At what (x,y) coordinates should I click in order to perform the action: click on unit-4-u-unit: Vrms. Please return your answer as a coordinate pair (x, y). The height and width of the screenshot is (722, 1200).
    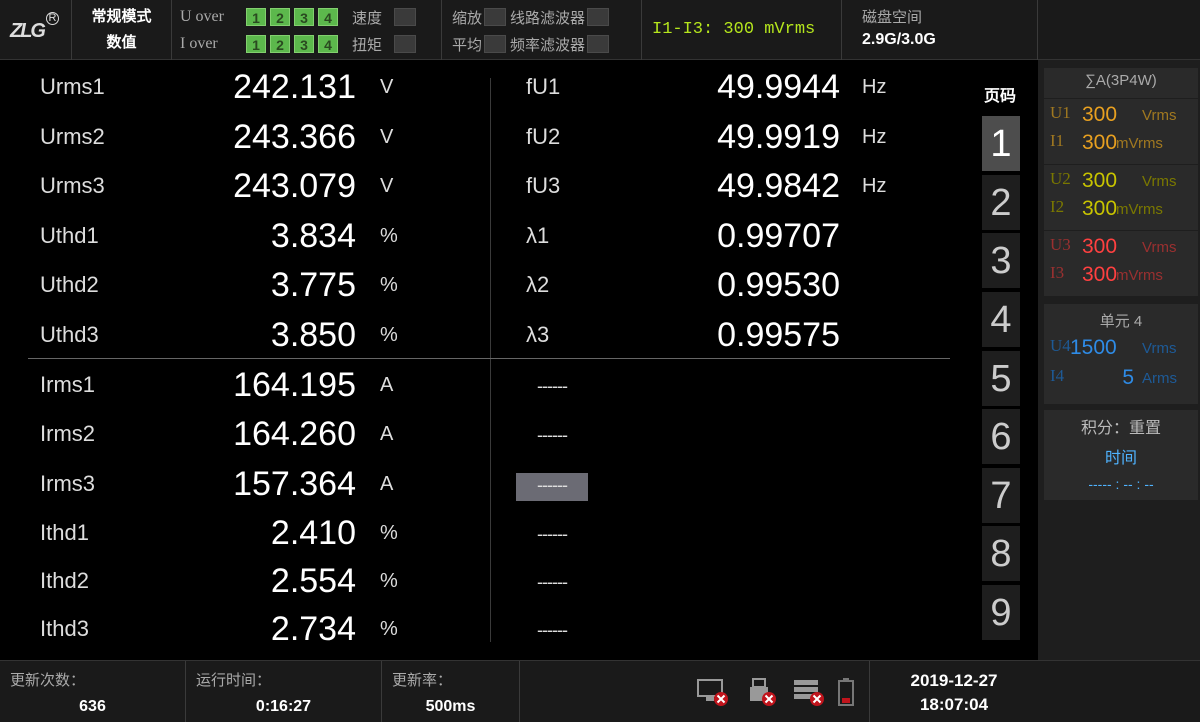
    Looking at the image, I should click on (1159, 348).